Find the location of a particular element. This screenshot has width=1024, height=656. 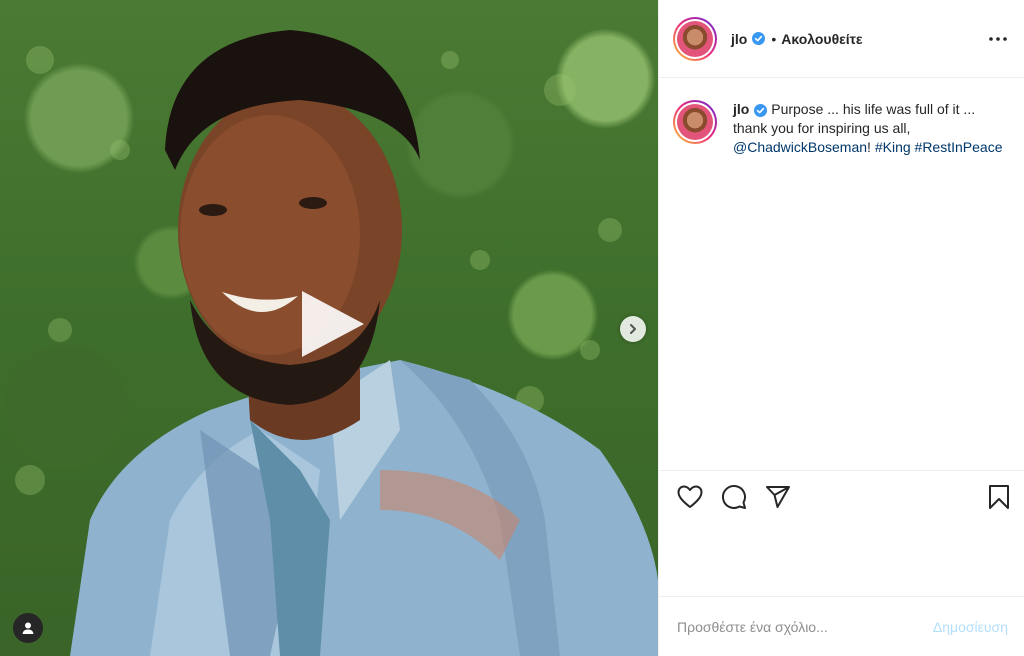

send-icon is located at coordinates (778, 496).